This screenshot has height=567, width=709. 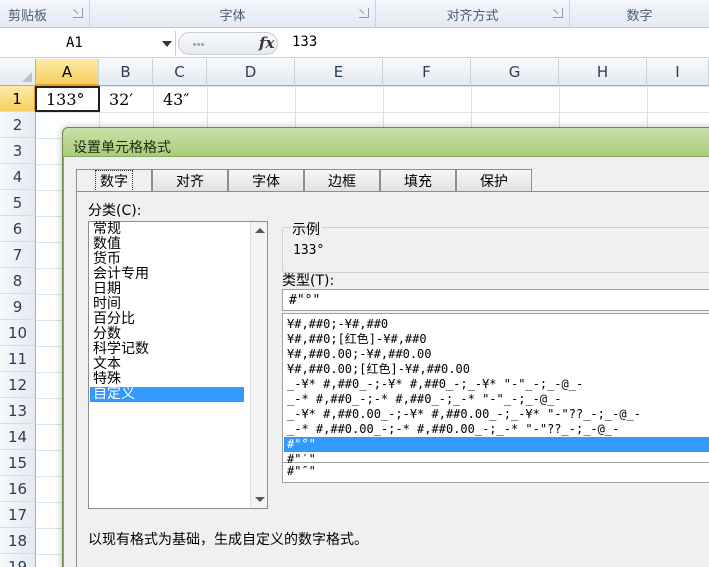 I want to click on tab-alignment: 对齐, so click(x=190, y=180).